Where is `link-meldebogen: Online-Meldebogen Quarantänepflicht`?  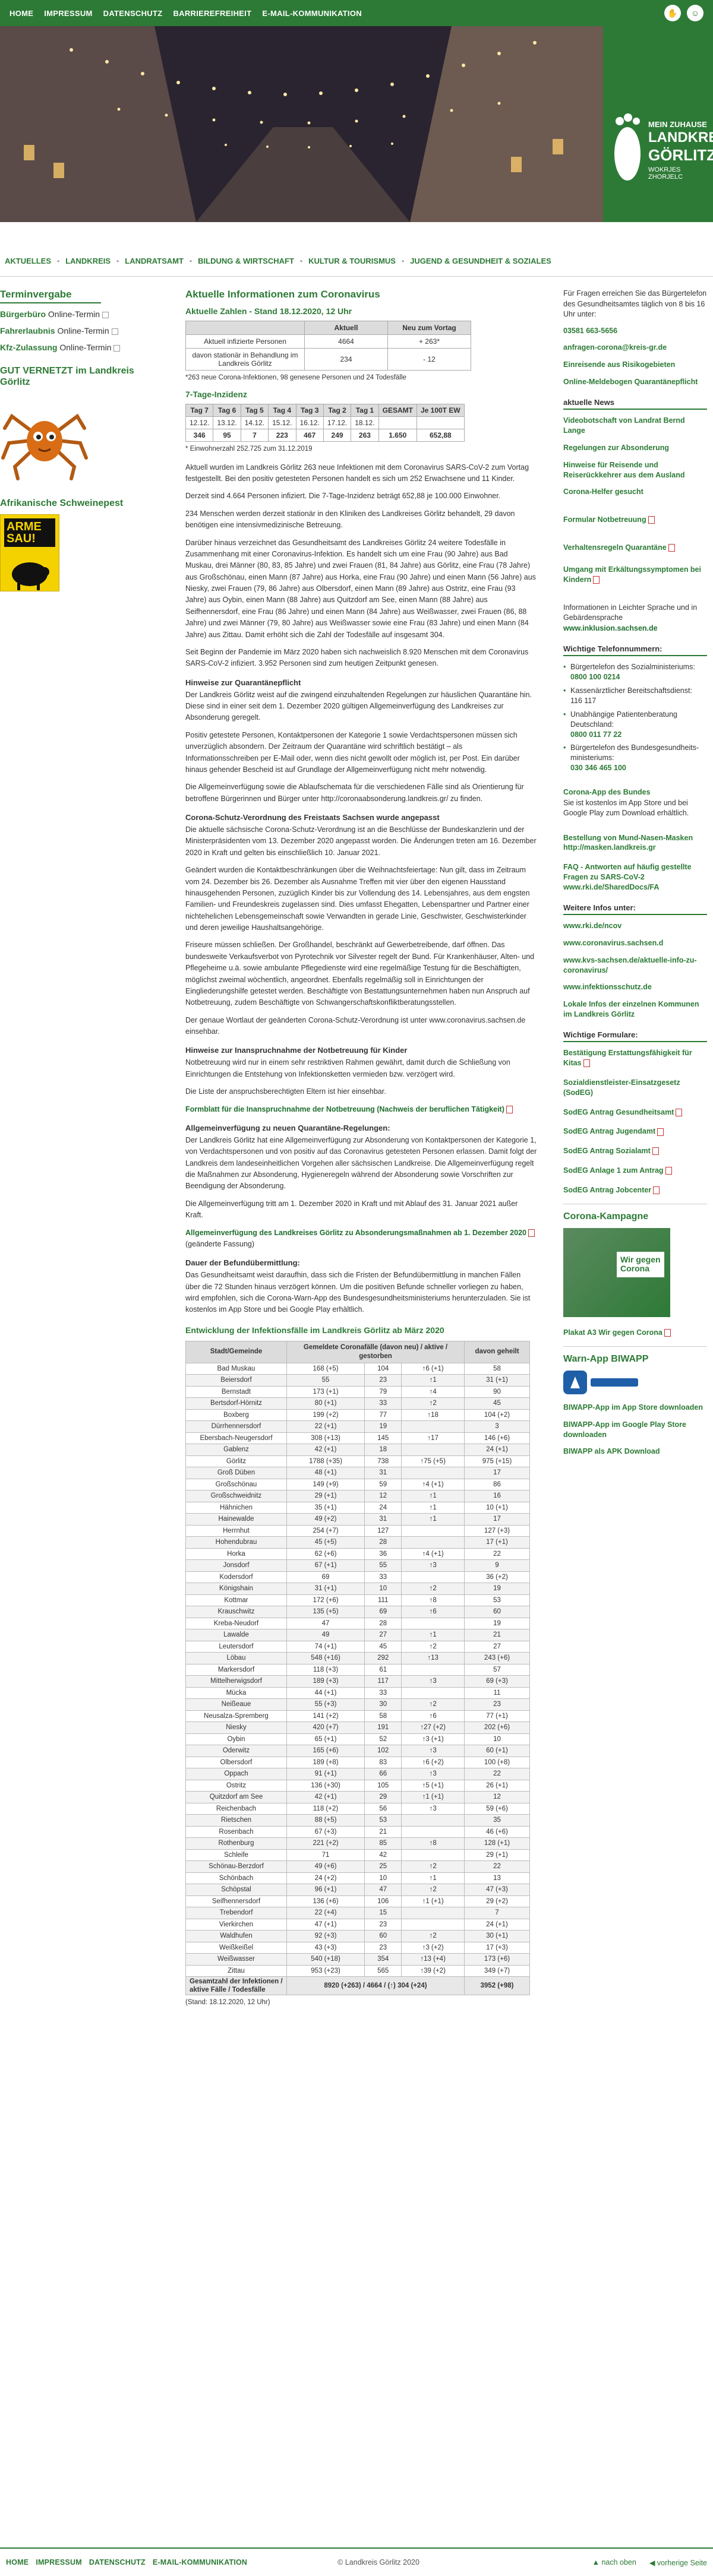 link-meldebogen: Online-Meldebogen Quarantänepflicht is located at coordinates (635, 382).